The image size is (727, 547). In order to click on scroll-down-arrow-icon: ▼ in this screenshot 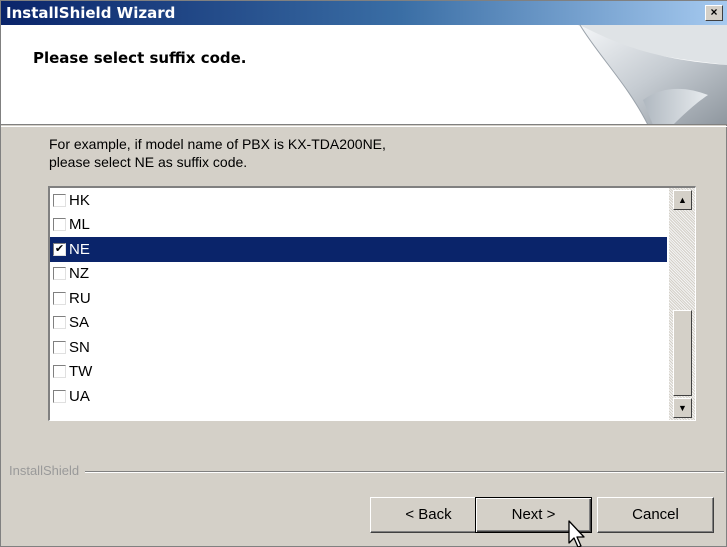, I will do `click(682, 408)`.